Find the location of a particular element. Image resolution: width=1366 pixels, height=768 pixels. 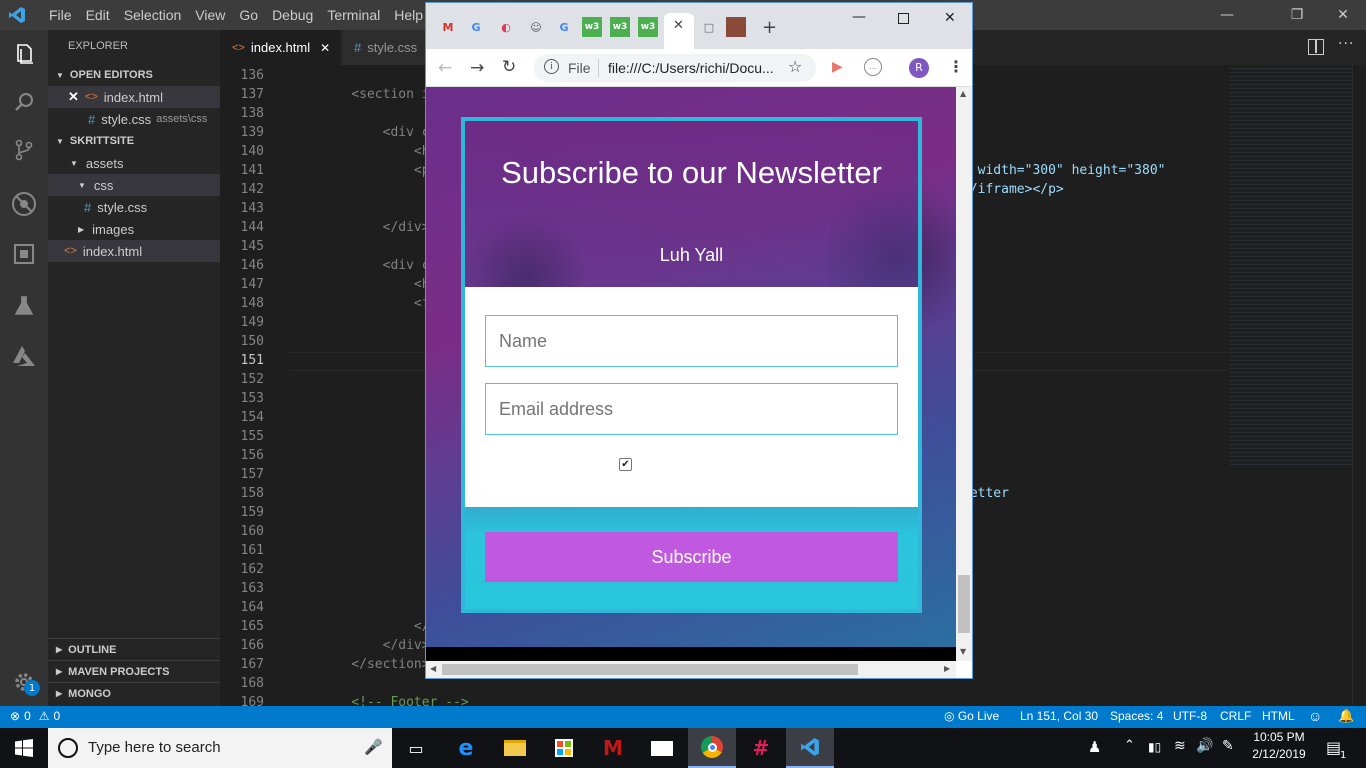

problems-indicator: ⊗ 0 ⚠ 0 is located at coordinates (35, 716).